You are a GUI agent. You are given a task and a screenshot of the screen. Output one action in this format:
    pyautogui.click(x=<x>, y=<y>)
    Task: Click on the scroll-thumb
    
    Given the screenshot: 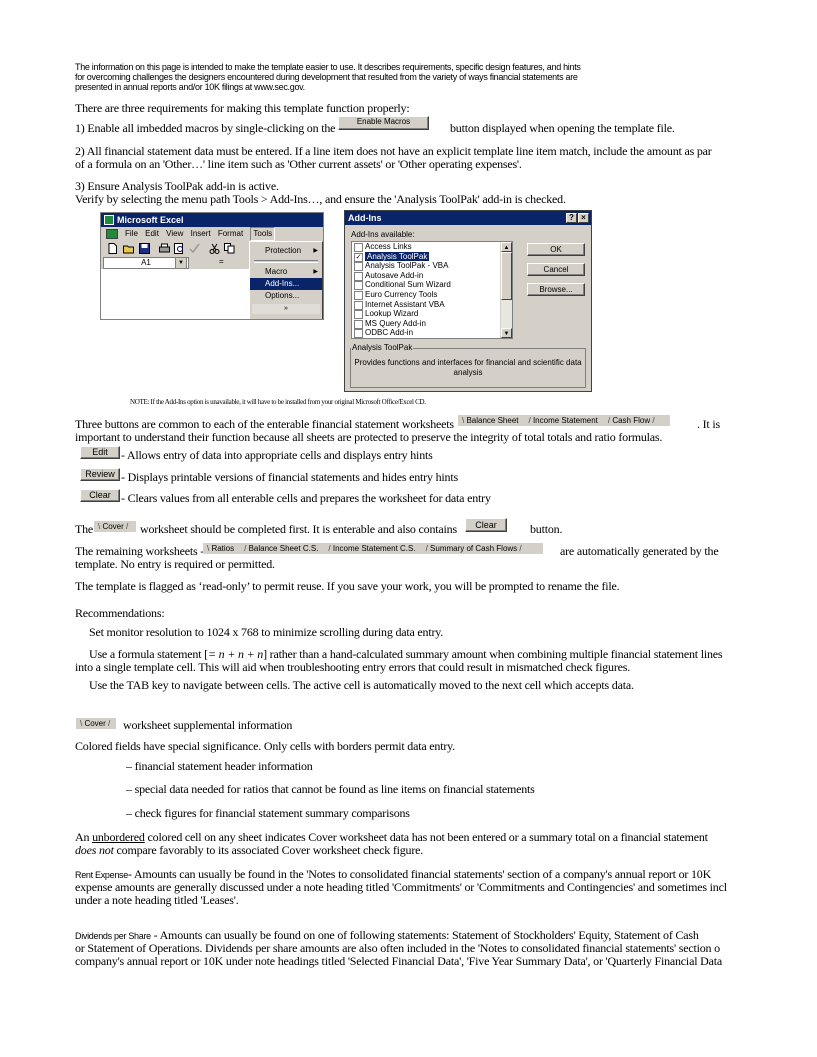 What is the action you would take?
    pyautogui.click(x=506, y=276)
    